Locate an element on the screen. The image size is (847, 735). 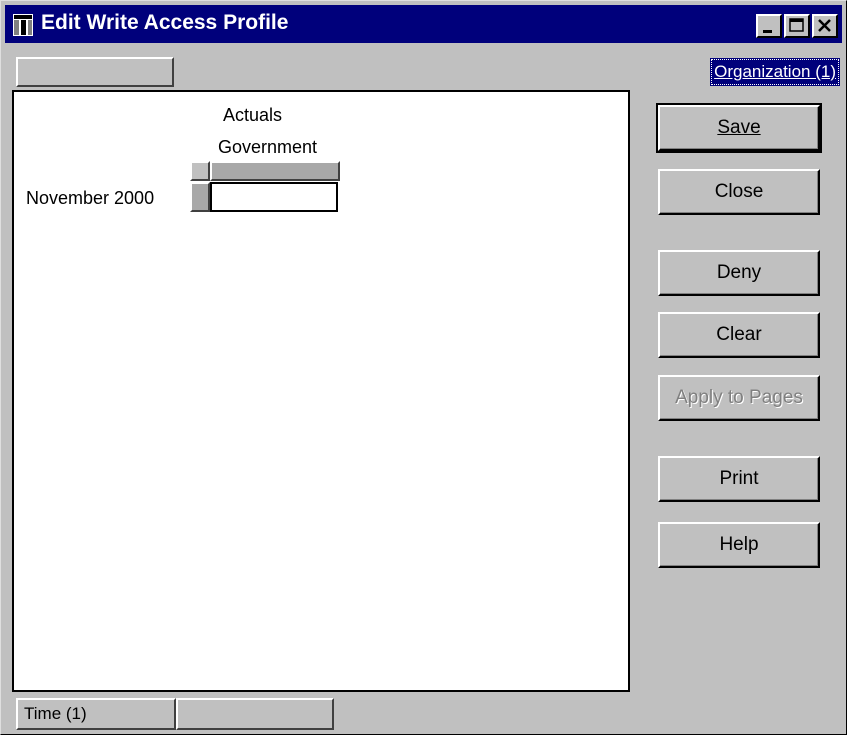
access-cell is located at coordinates (274, 197).